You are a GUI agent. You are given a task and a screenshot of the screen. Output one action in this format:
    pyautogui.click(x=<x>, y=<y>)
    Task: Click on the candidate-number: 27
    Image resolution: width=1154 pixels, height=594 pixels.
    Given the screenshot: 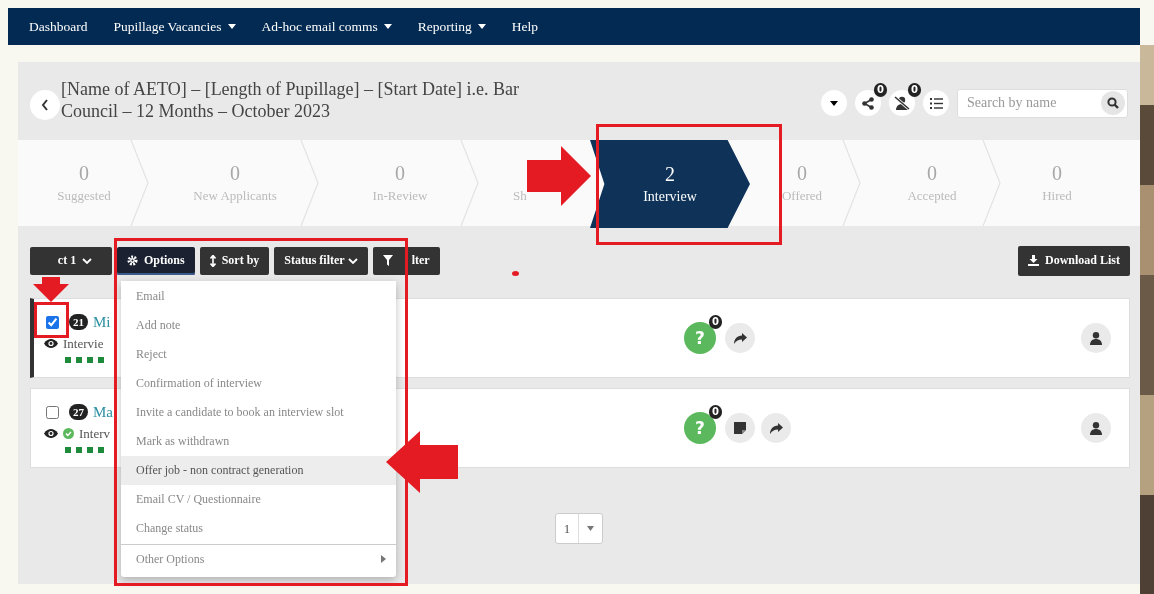 What is the action you would take?
    pyautogui.click(x=78, y=412)
    